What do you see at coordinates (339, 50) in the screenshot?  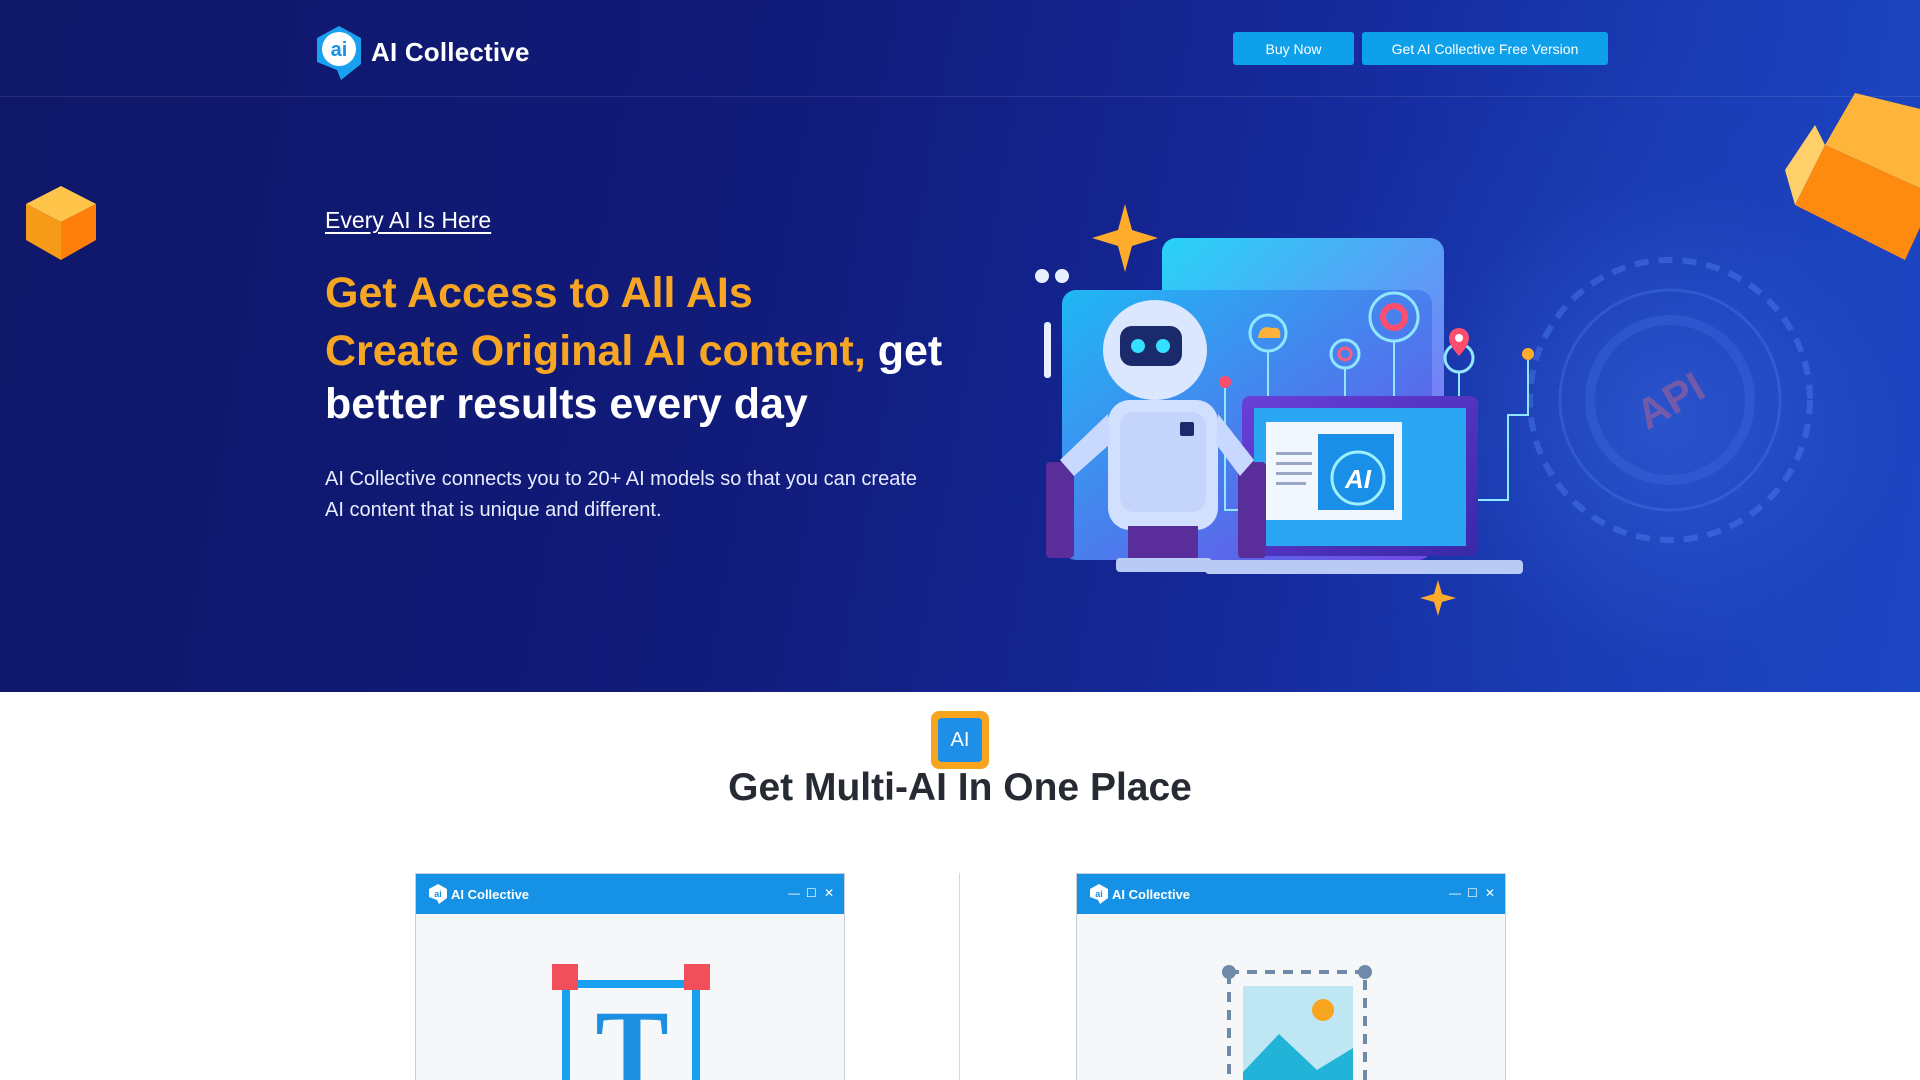 I see `logo-glyph: ai` at bounding box center [339, 50].